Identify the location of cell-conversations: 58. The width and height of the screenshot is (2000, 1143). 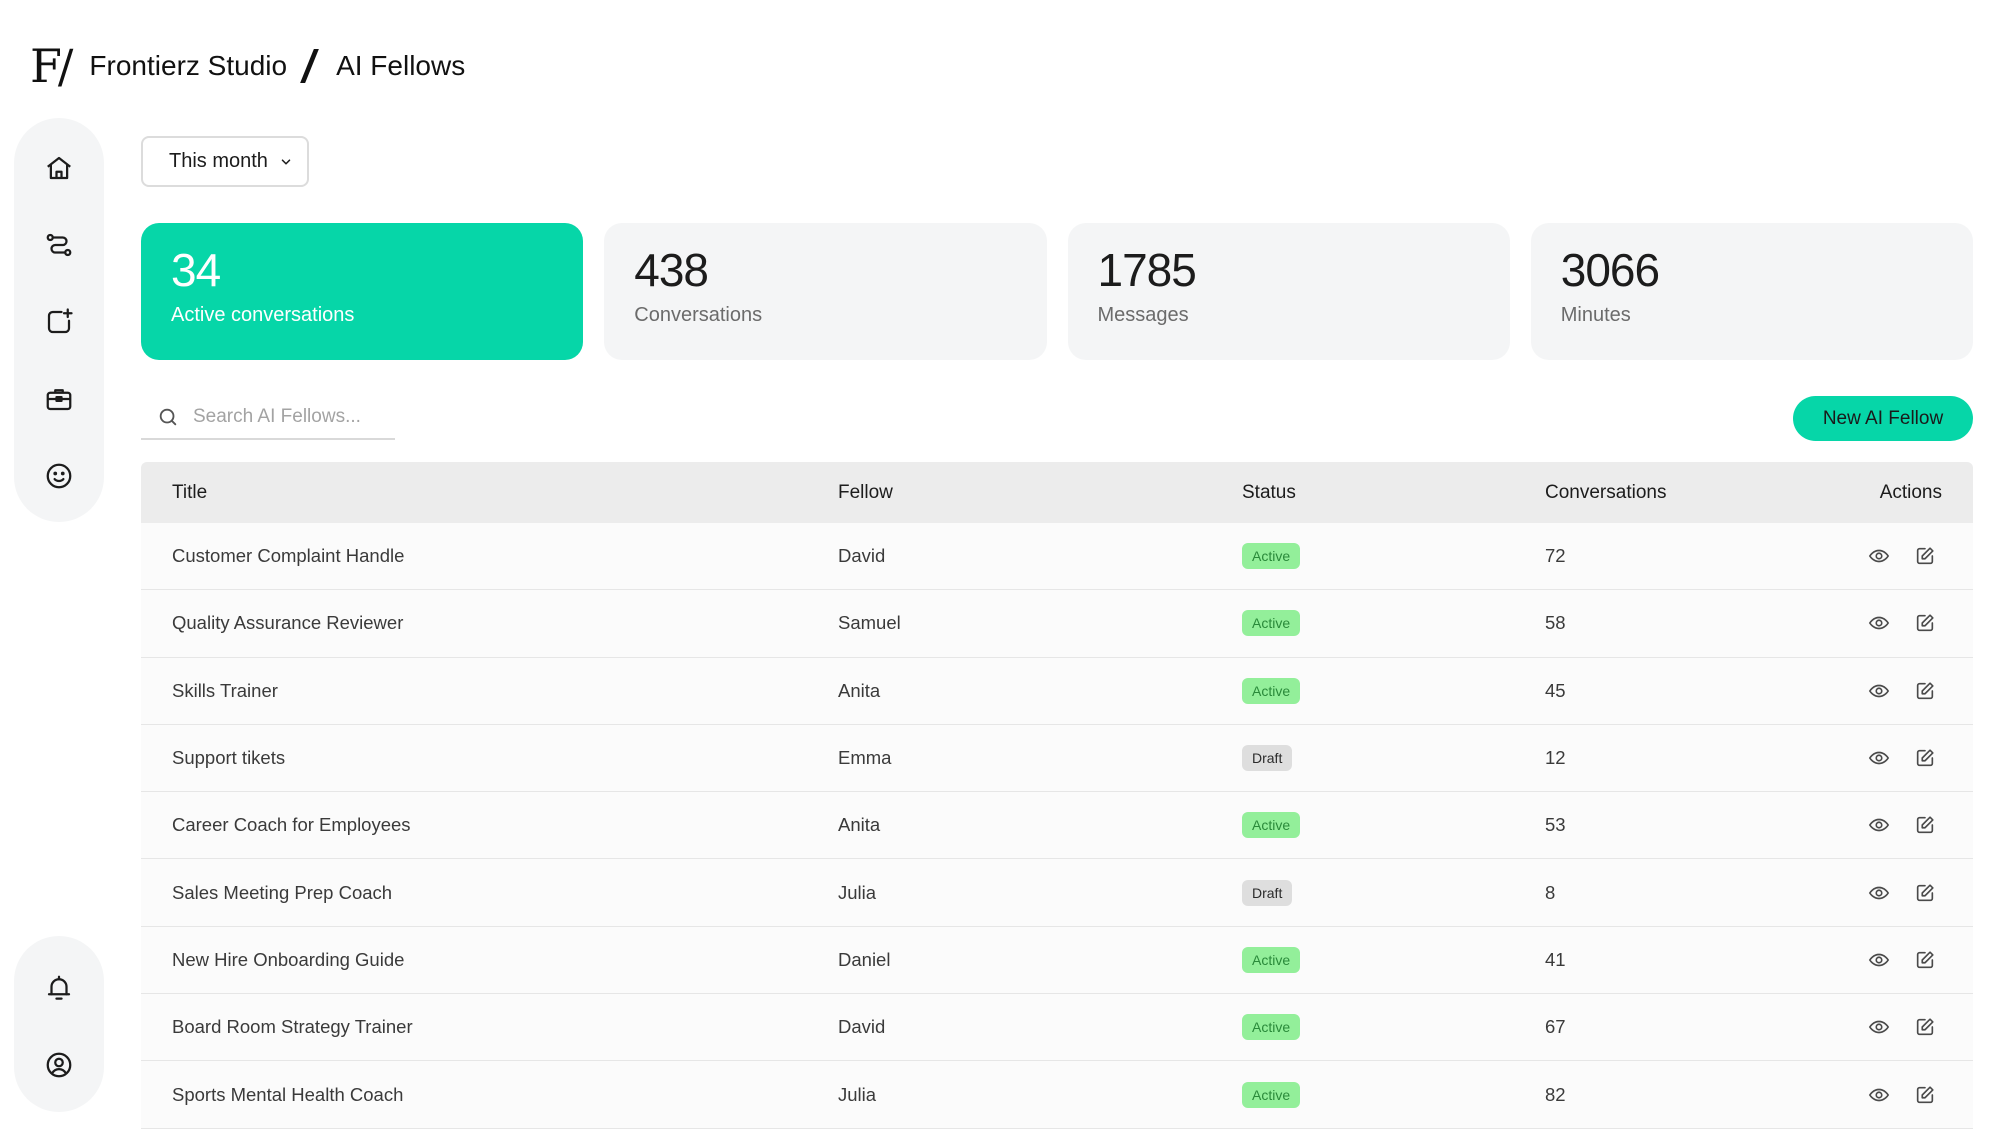
(1555, 623).